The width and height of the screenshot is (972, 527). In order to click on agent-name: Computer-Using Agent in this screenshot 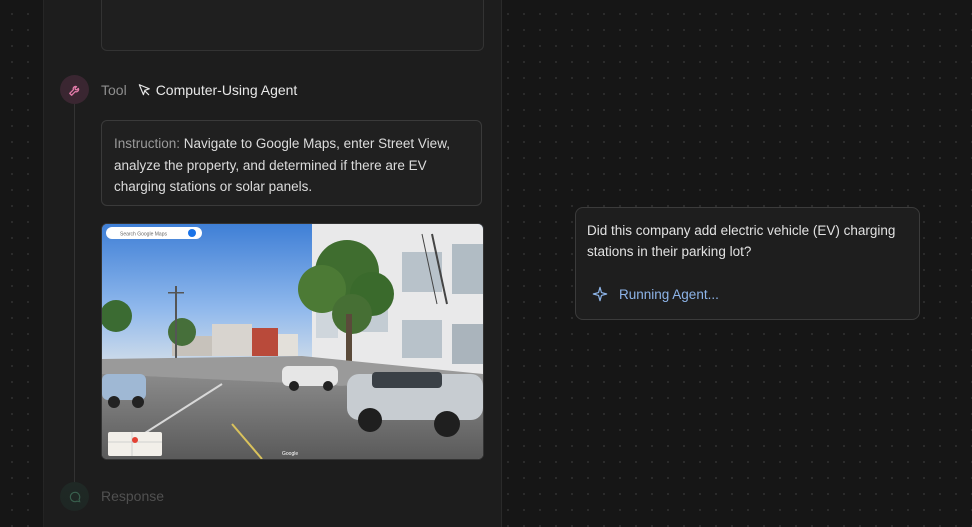, I will do `click(226, 90)`.